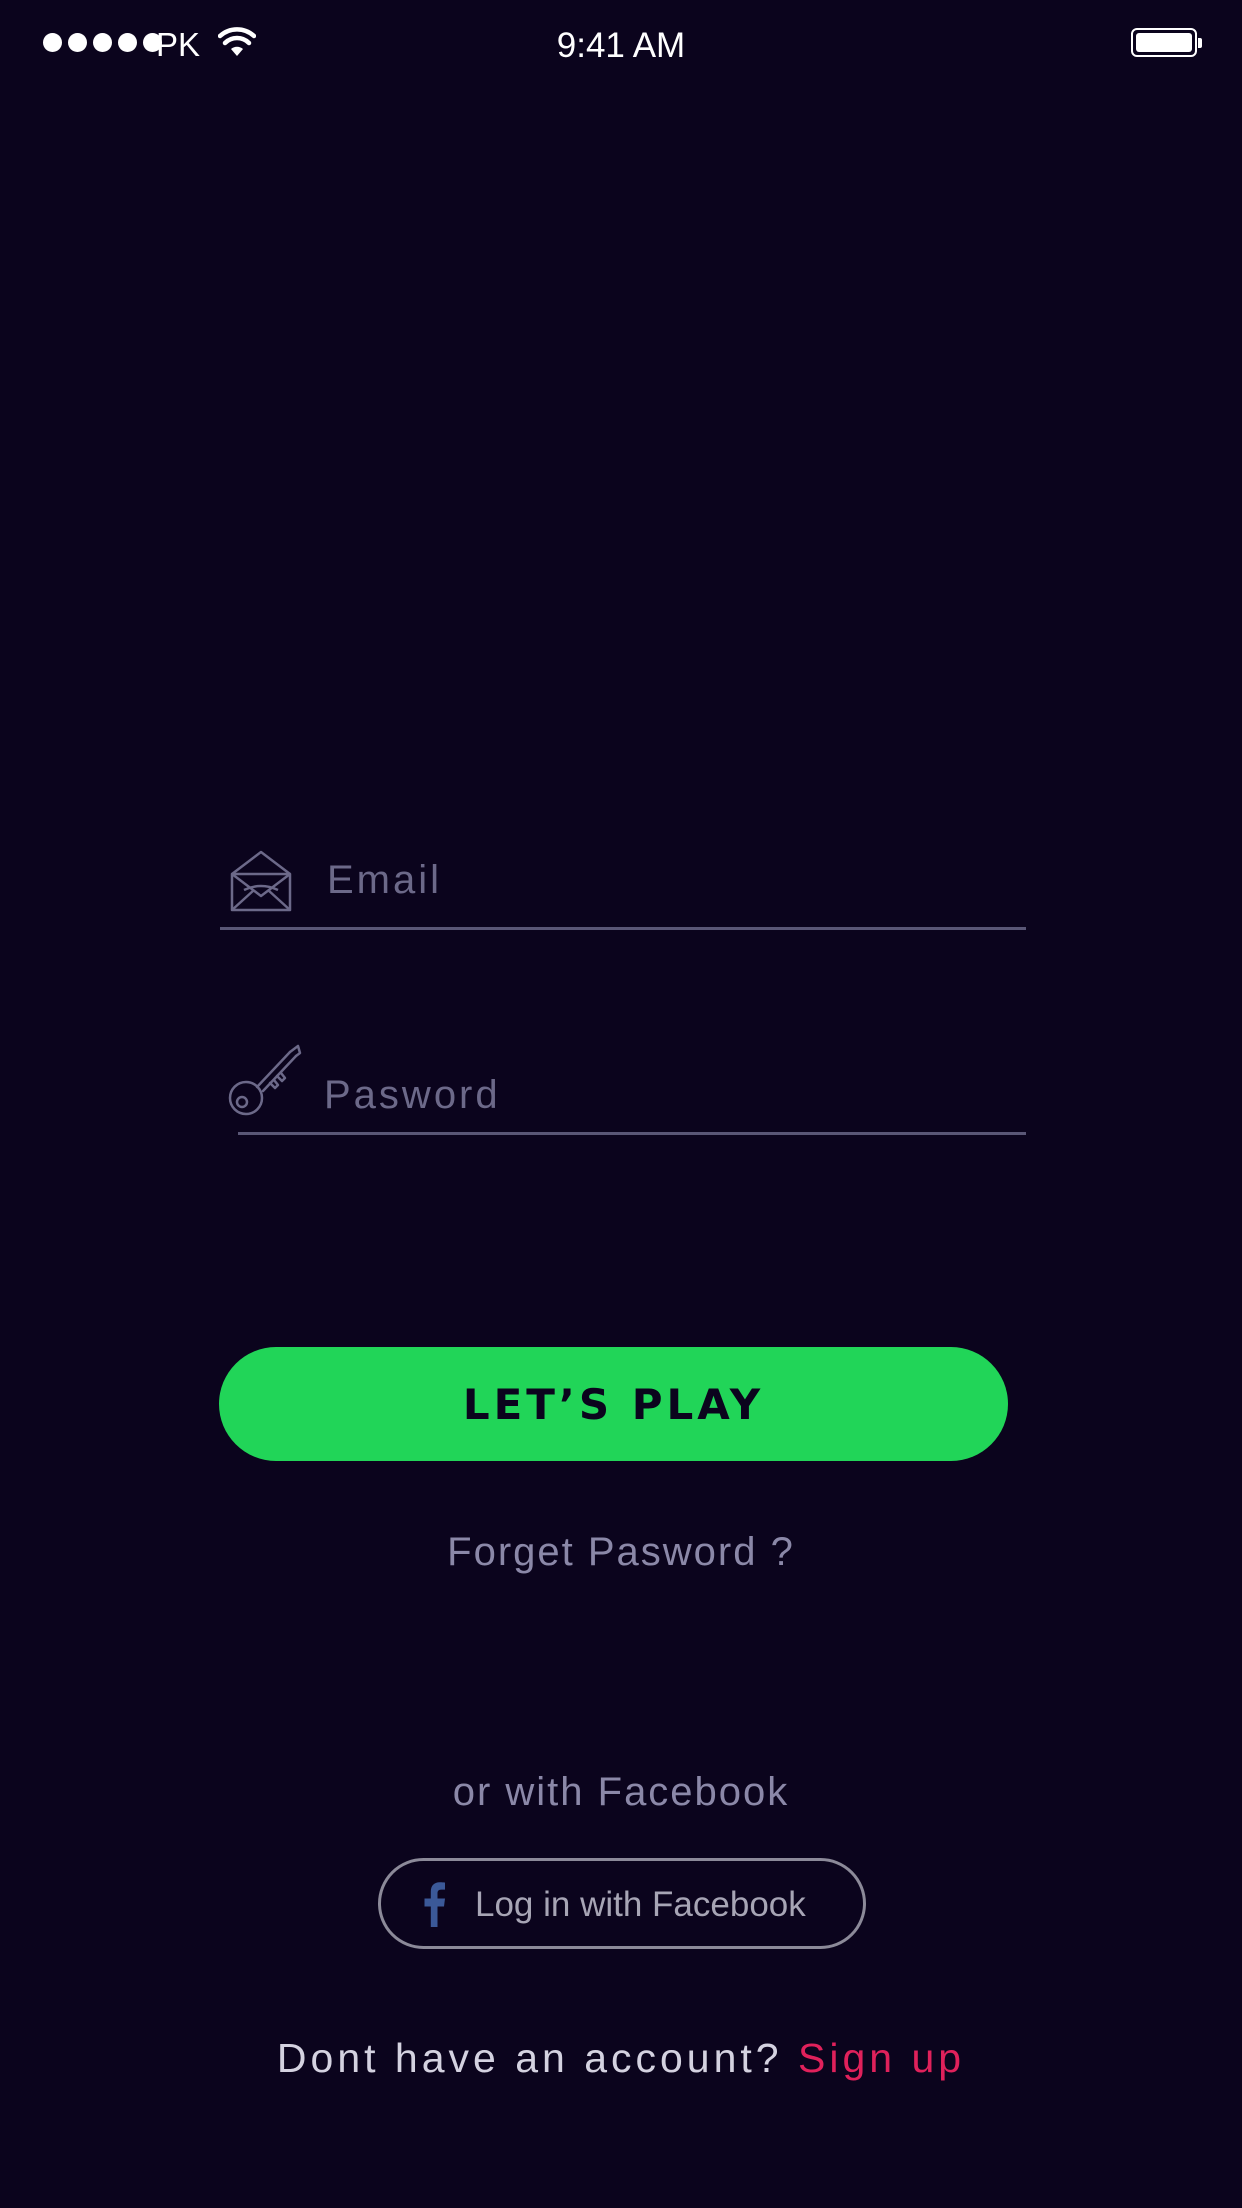  Describe the element at coordinates (623, 928) in the screenshot. I see `email-underline` at that location.